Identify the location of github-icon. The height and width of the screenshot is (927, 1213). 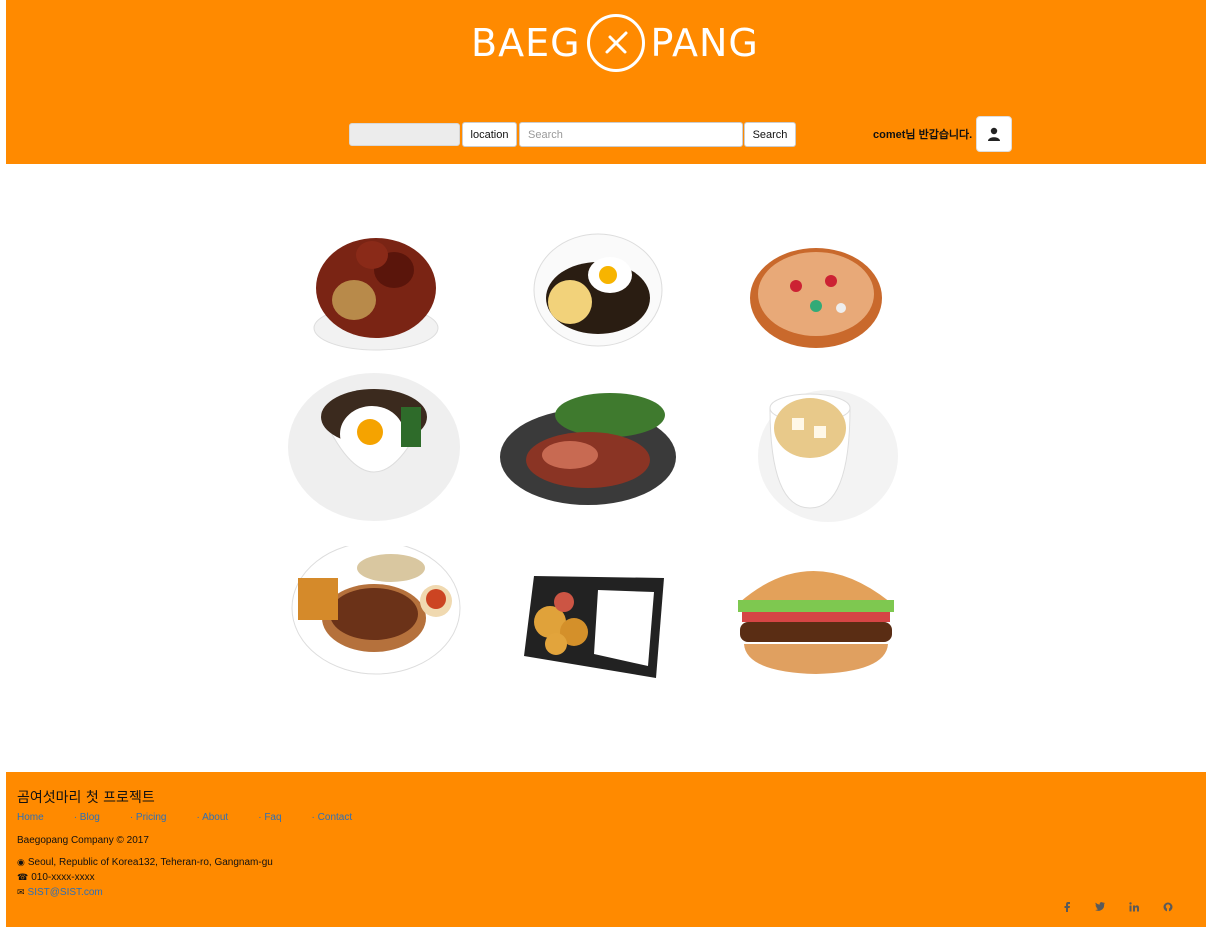
(1168, 908).